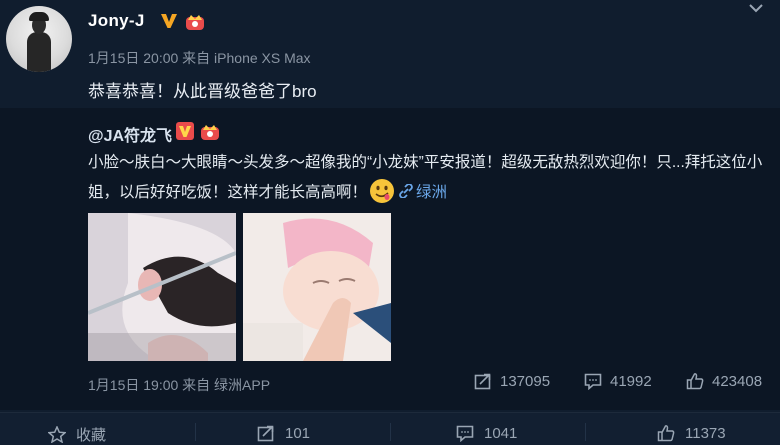 The height and width of the screenshot is (445, 780). I want to click on post-text: 恭喜恭喜！从此晋级爸爸了bro, so click(202, 91).